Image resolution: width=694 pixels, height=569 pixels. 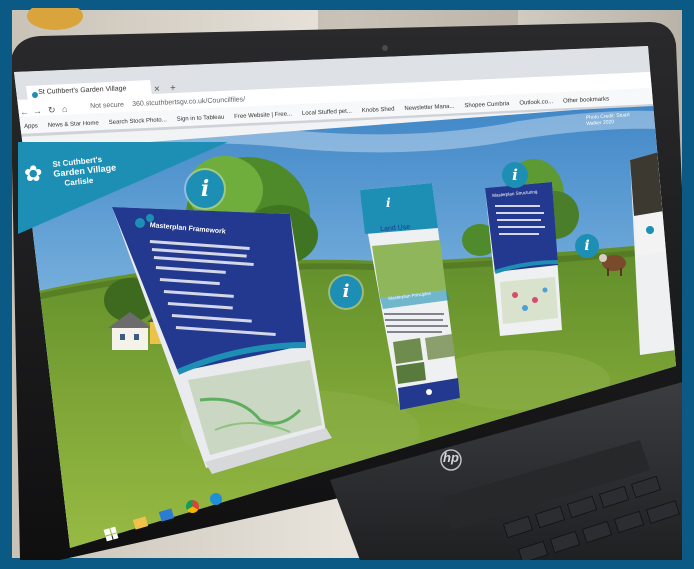 I want to click on hp-logo: hp, so click(x=451, y=457).